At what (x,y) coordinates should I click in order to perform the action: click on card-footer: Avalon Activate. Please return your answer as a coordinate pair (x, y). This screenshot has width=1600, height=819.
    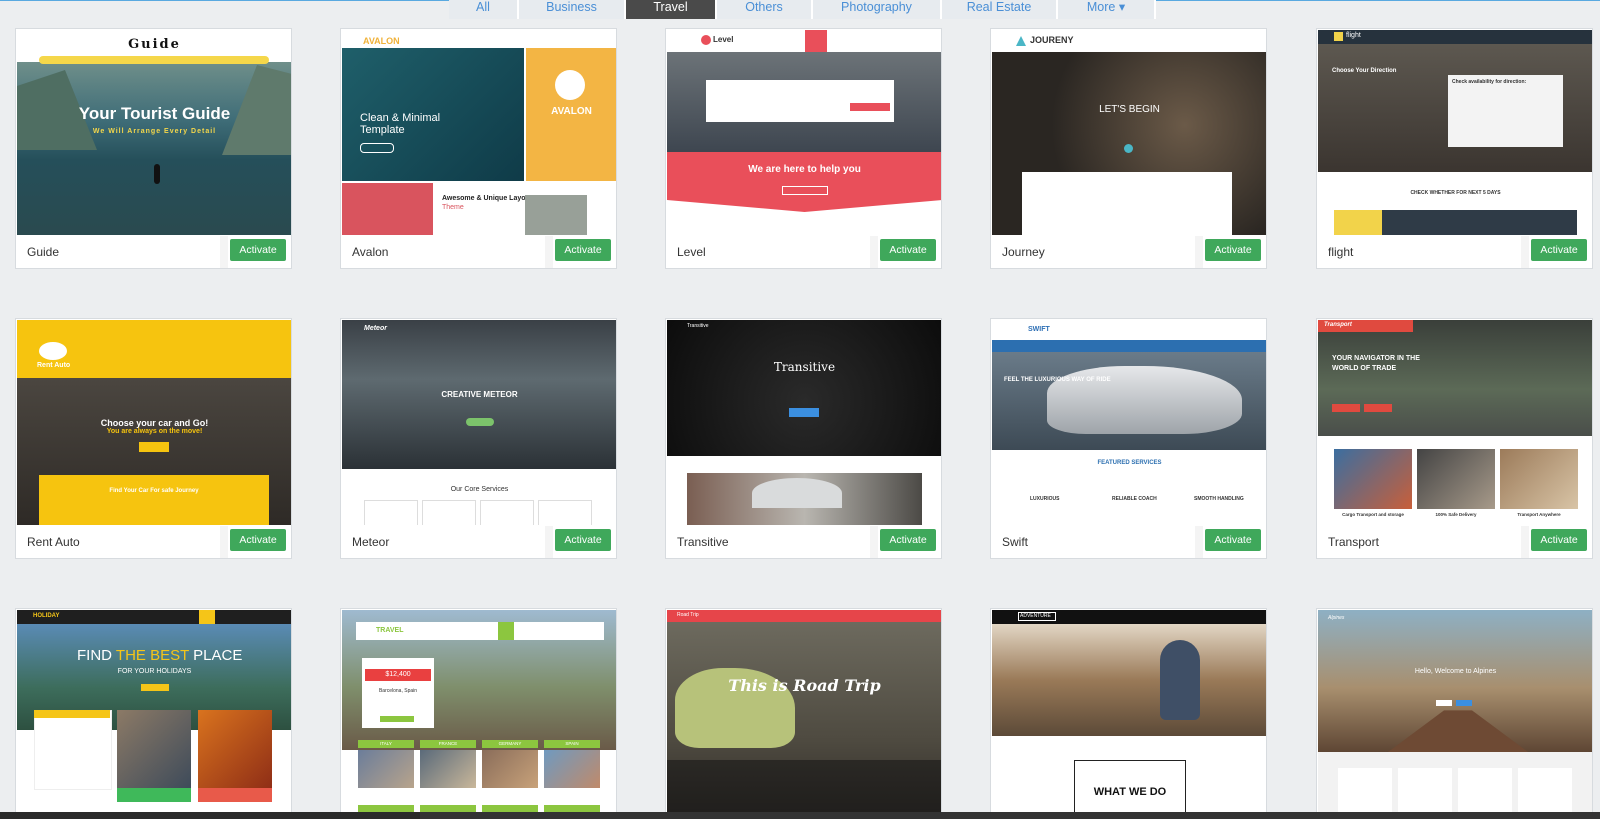
    Looking at the image, I should click on (478, 252).